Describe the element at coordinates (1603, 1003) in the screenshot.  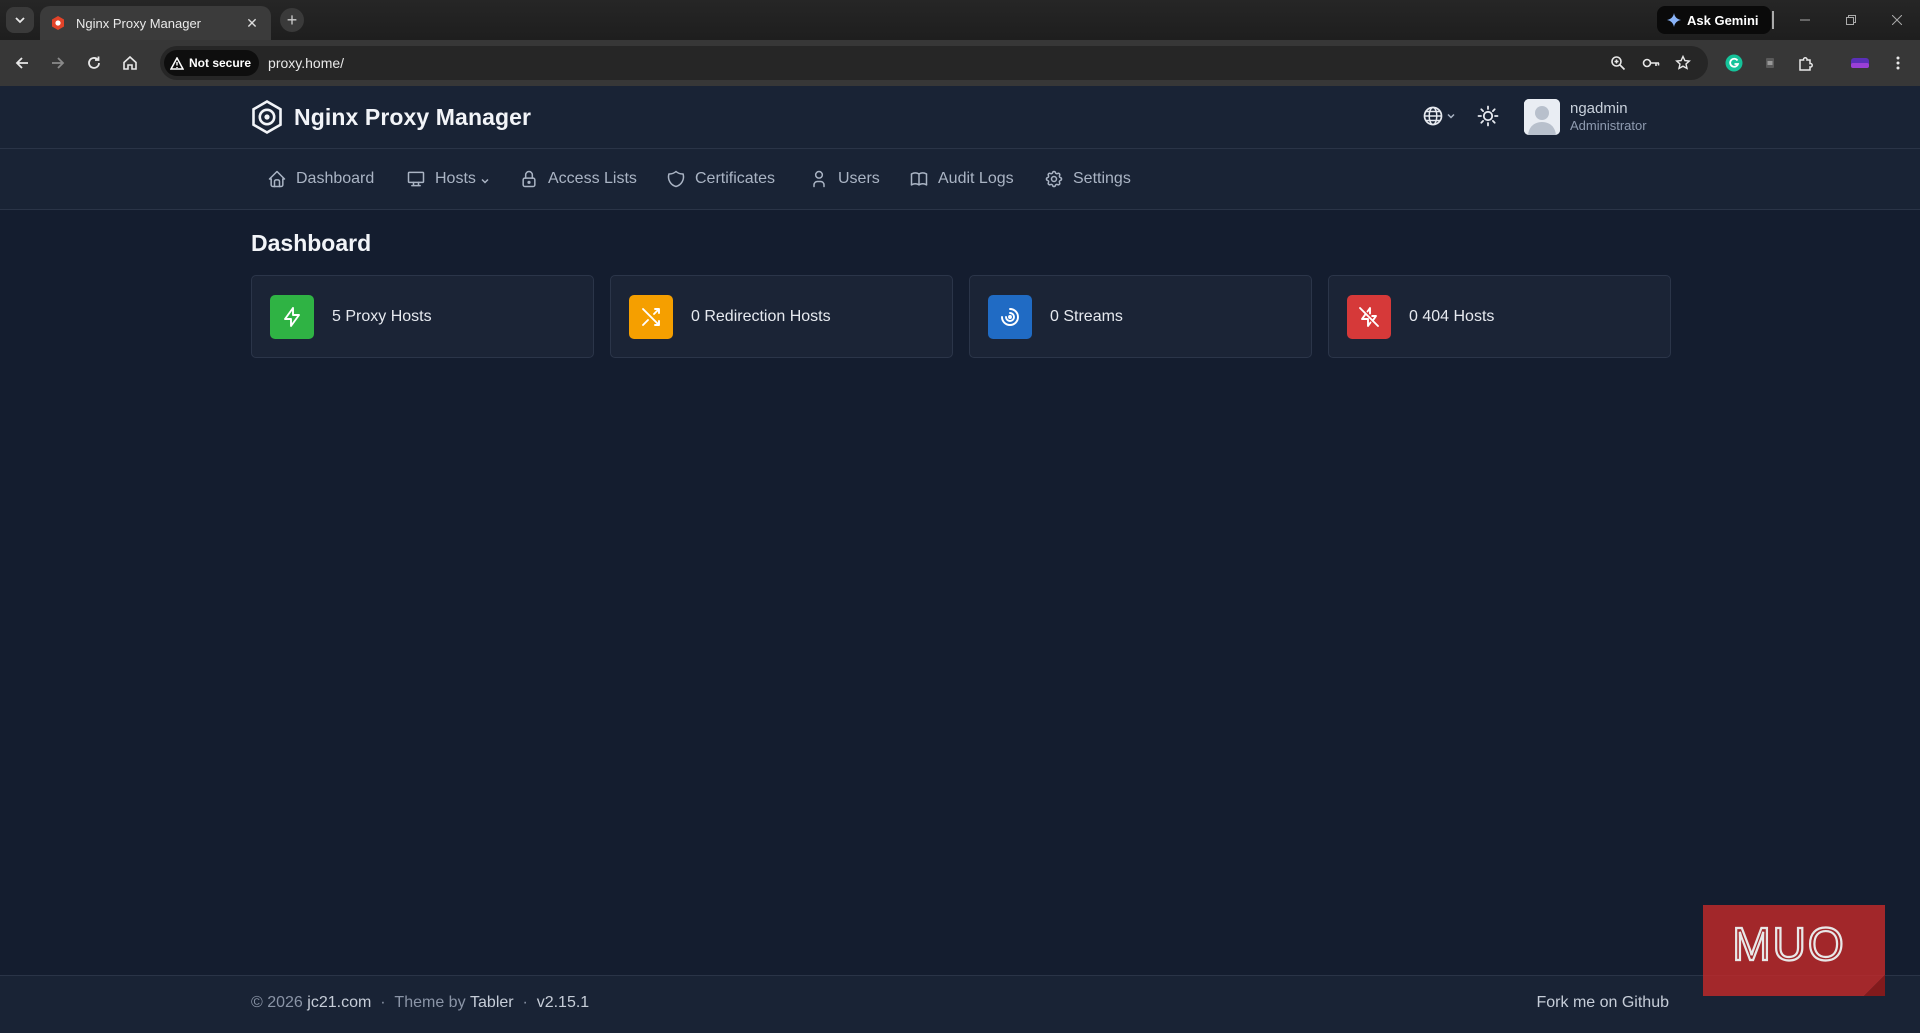
I see `github-link: Fork me on Github` at that location.